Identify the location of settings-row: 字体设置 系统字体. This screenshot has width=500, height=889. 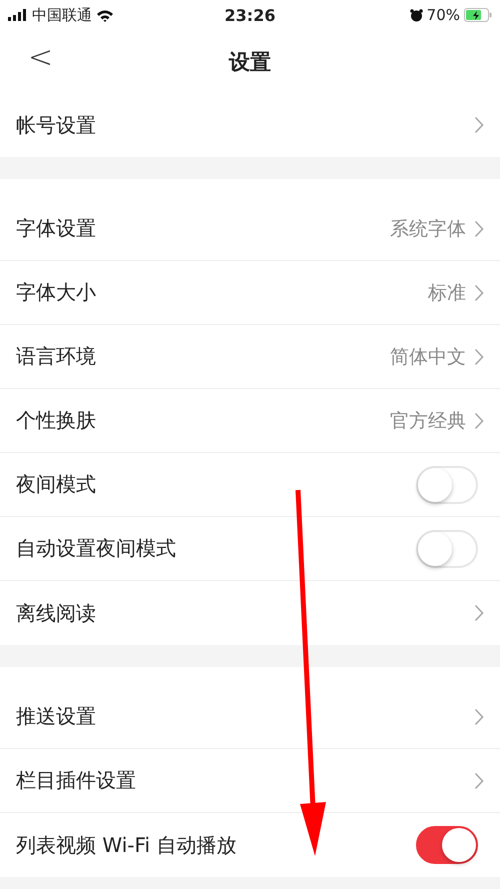
(250, 229).